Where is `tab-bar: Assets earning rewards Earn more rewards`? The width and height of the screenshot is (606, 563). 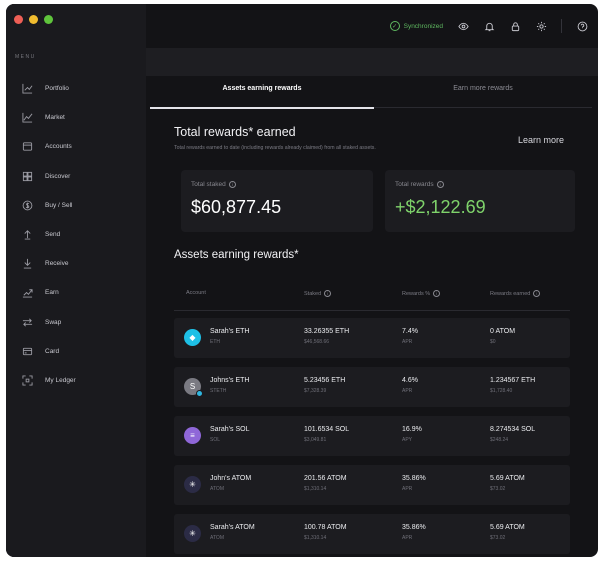
tab-bar: Assets earning rewards Earn more rewards is located at coordinates (371, 90).